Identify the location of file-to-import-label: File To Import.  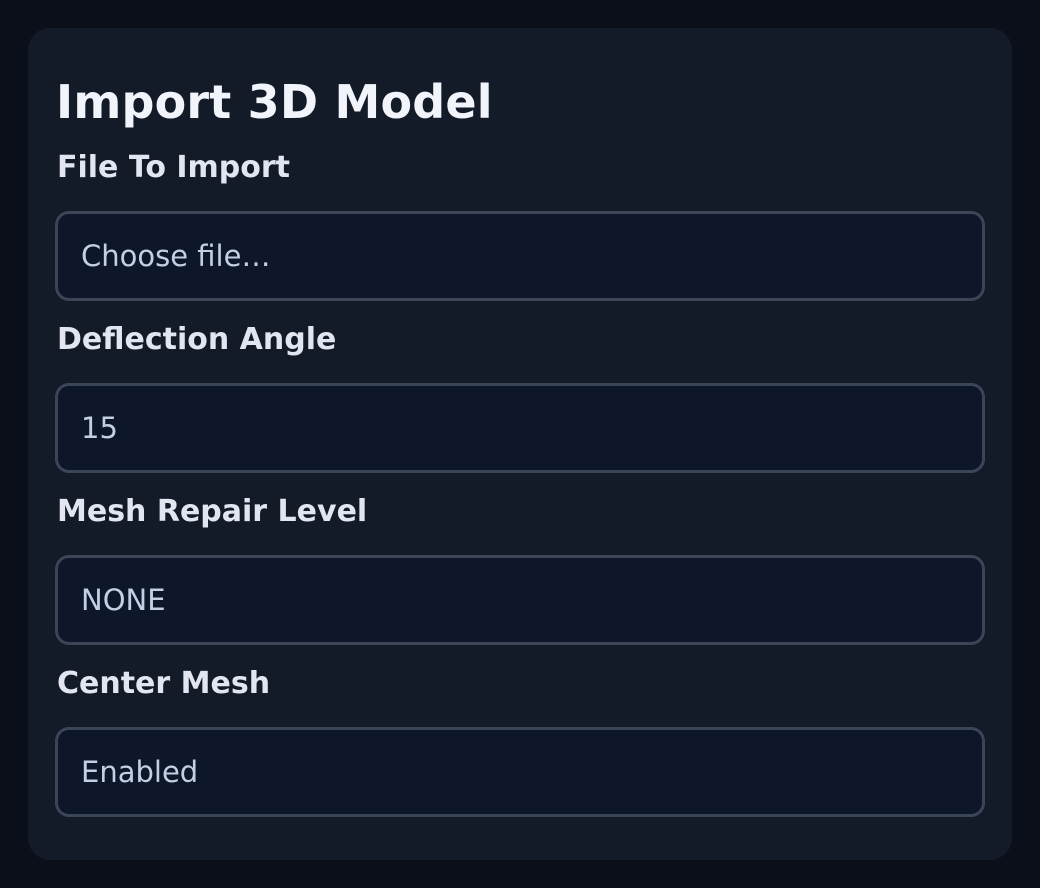
(174, 167).